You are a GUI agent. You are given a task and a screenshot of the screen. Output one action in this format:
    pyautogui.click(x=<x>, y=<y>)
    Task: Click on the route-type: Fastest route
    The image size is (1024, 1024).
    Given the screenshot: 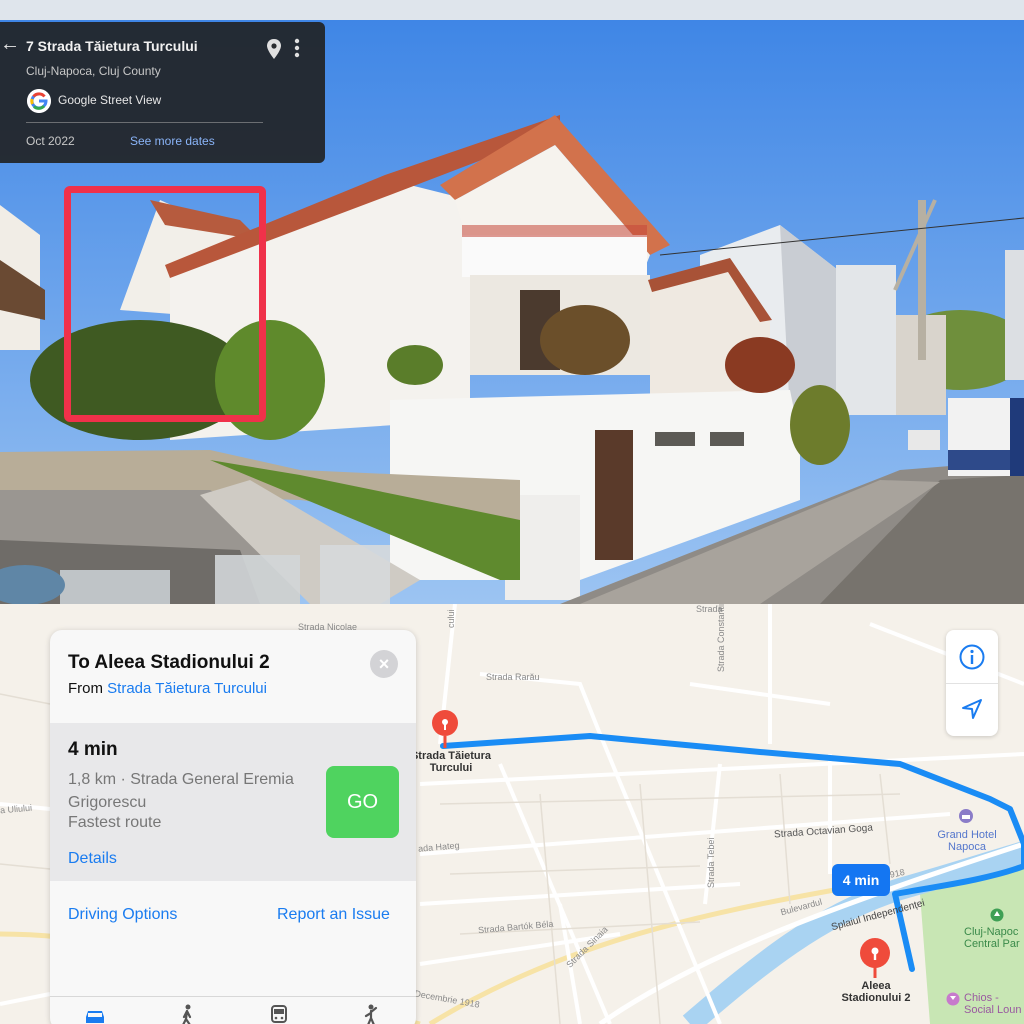 What is the action you would take?
    pyautogui.click(x=115, y=822)
    